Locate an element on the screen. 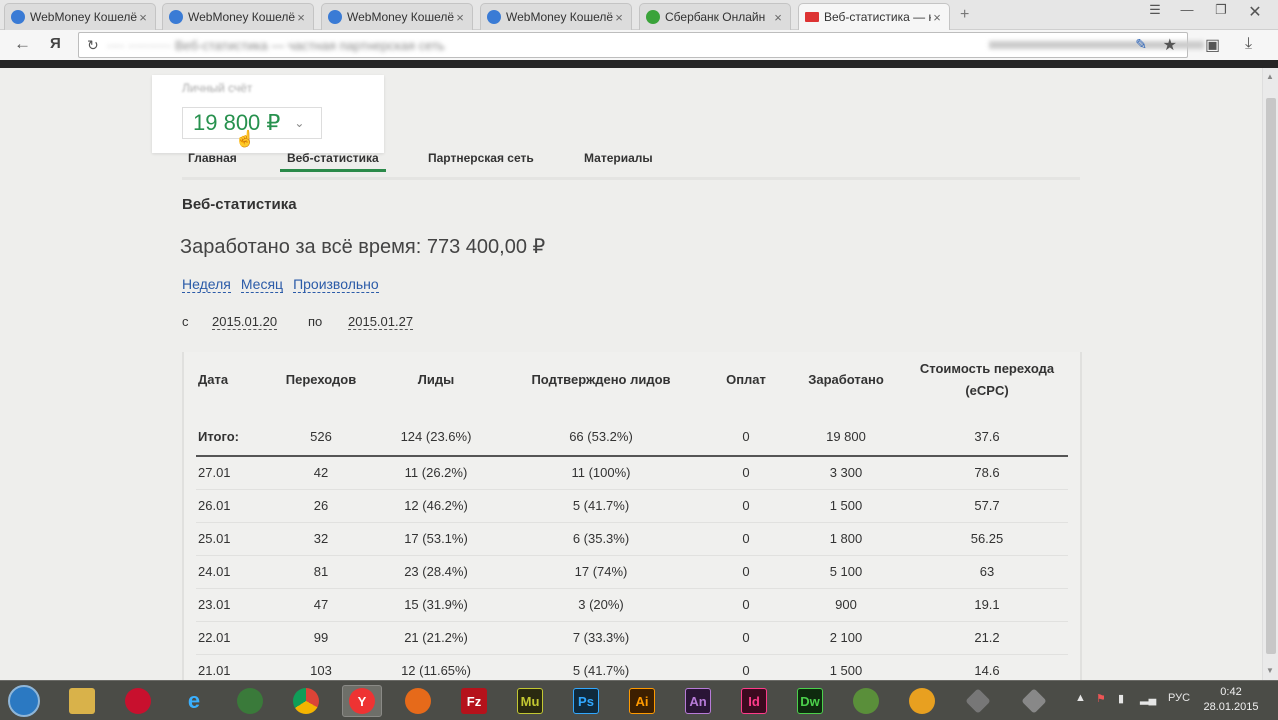  table-cell: 2 100 is located at coordinates (846, 638).